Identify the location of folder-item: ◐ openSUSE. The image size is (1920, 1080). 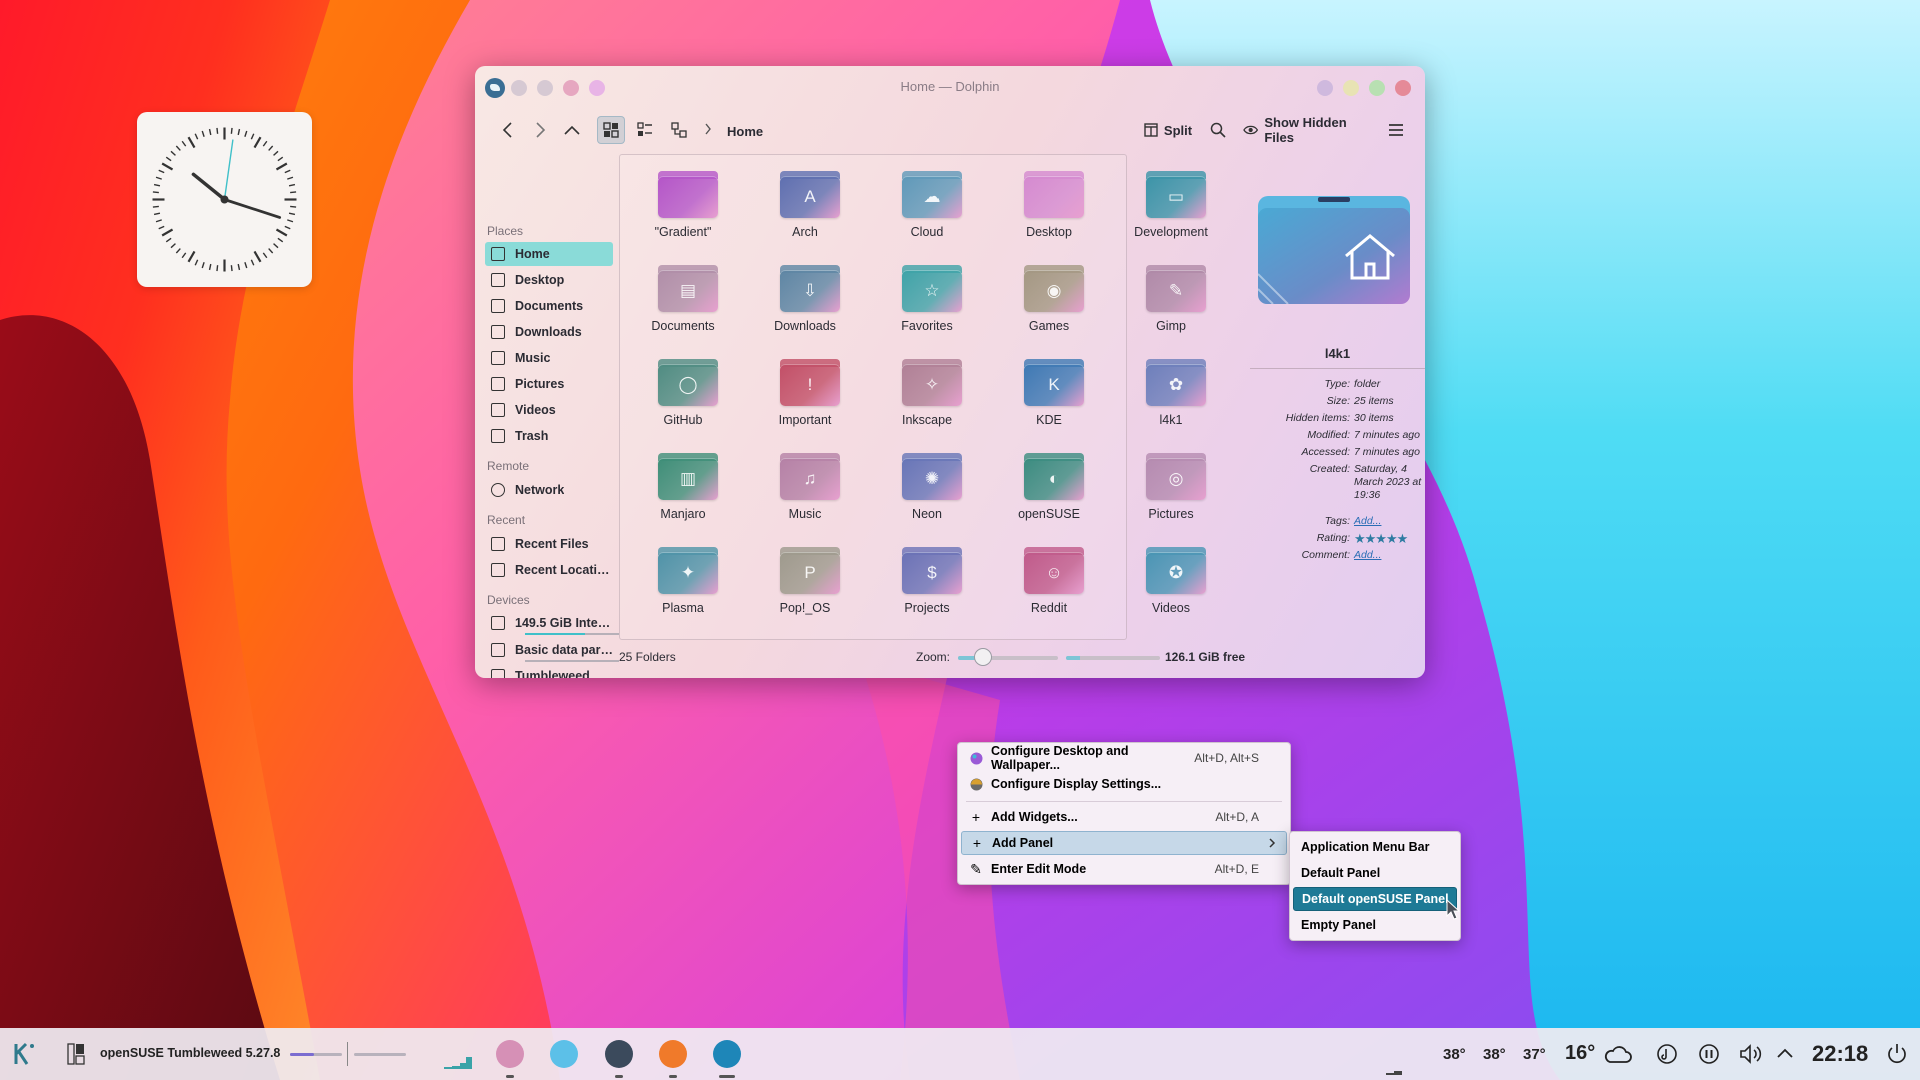
(1049, 490).